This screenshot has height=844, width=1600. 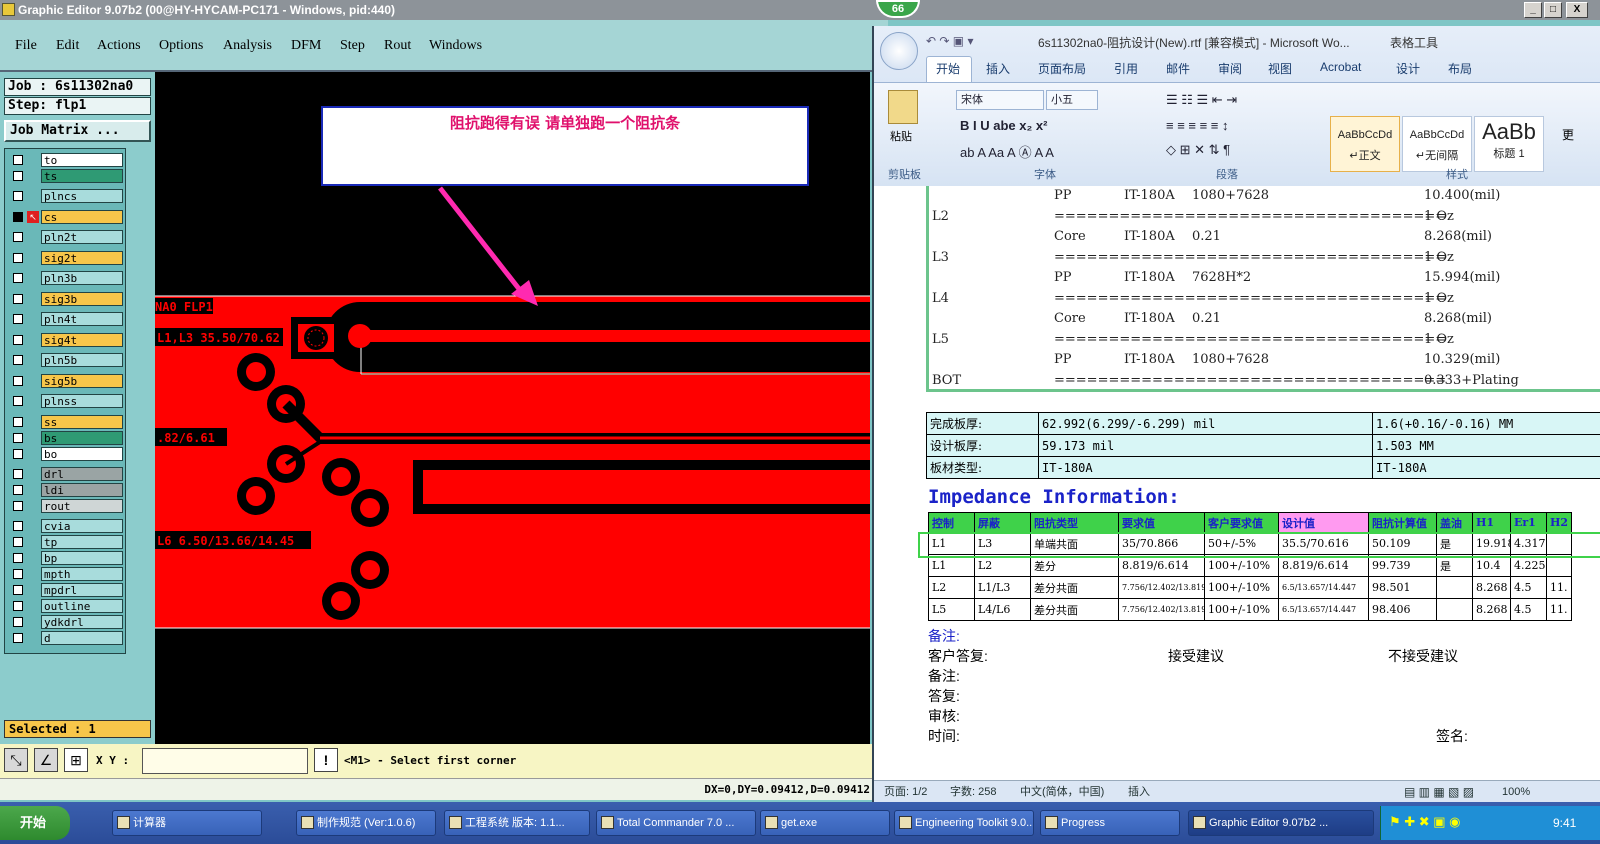 What do you see at coordinates (119, 46) in the screenshot?
I see `menu-actions: Actions` at bounding box center [119, 46].